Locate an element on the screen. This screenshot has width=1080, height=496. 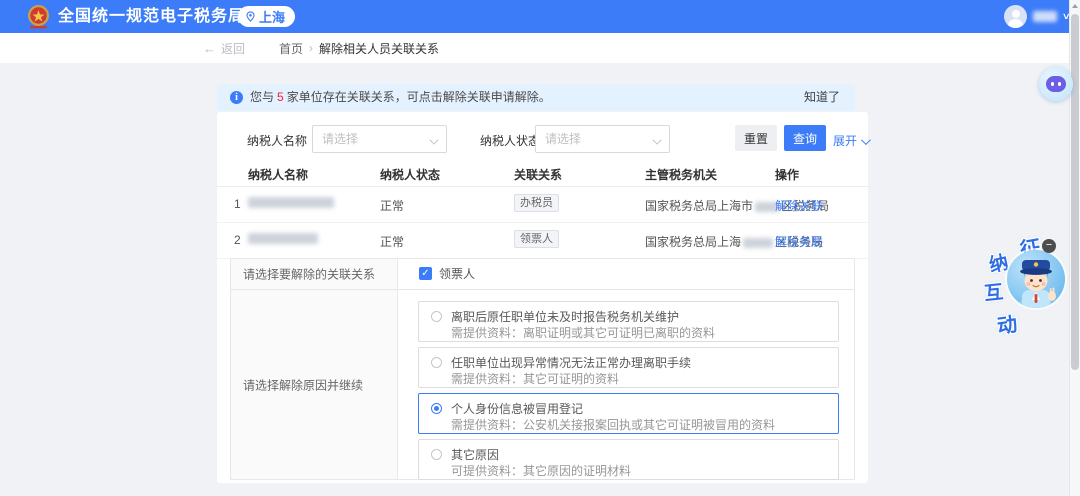
table-header: 纳税人名称 纳税人状态 关联关系 主管税务机关 操作 is located at coordinates (542, 174).